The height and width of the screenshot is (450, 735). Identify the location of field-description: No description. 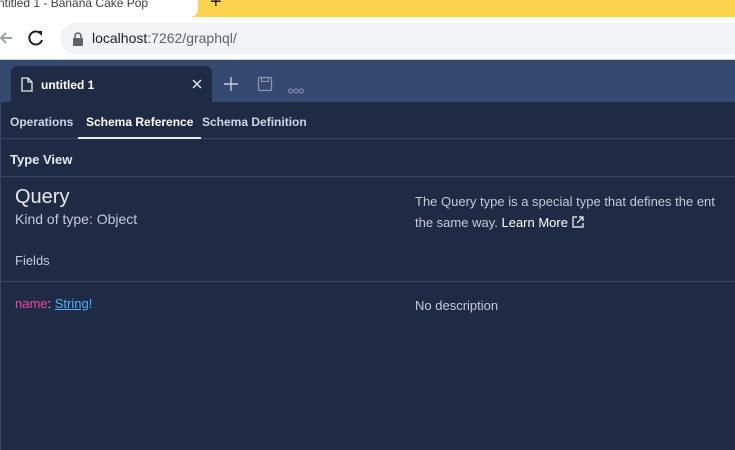
(457, 305).